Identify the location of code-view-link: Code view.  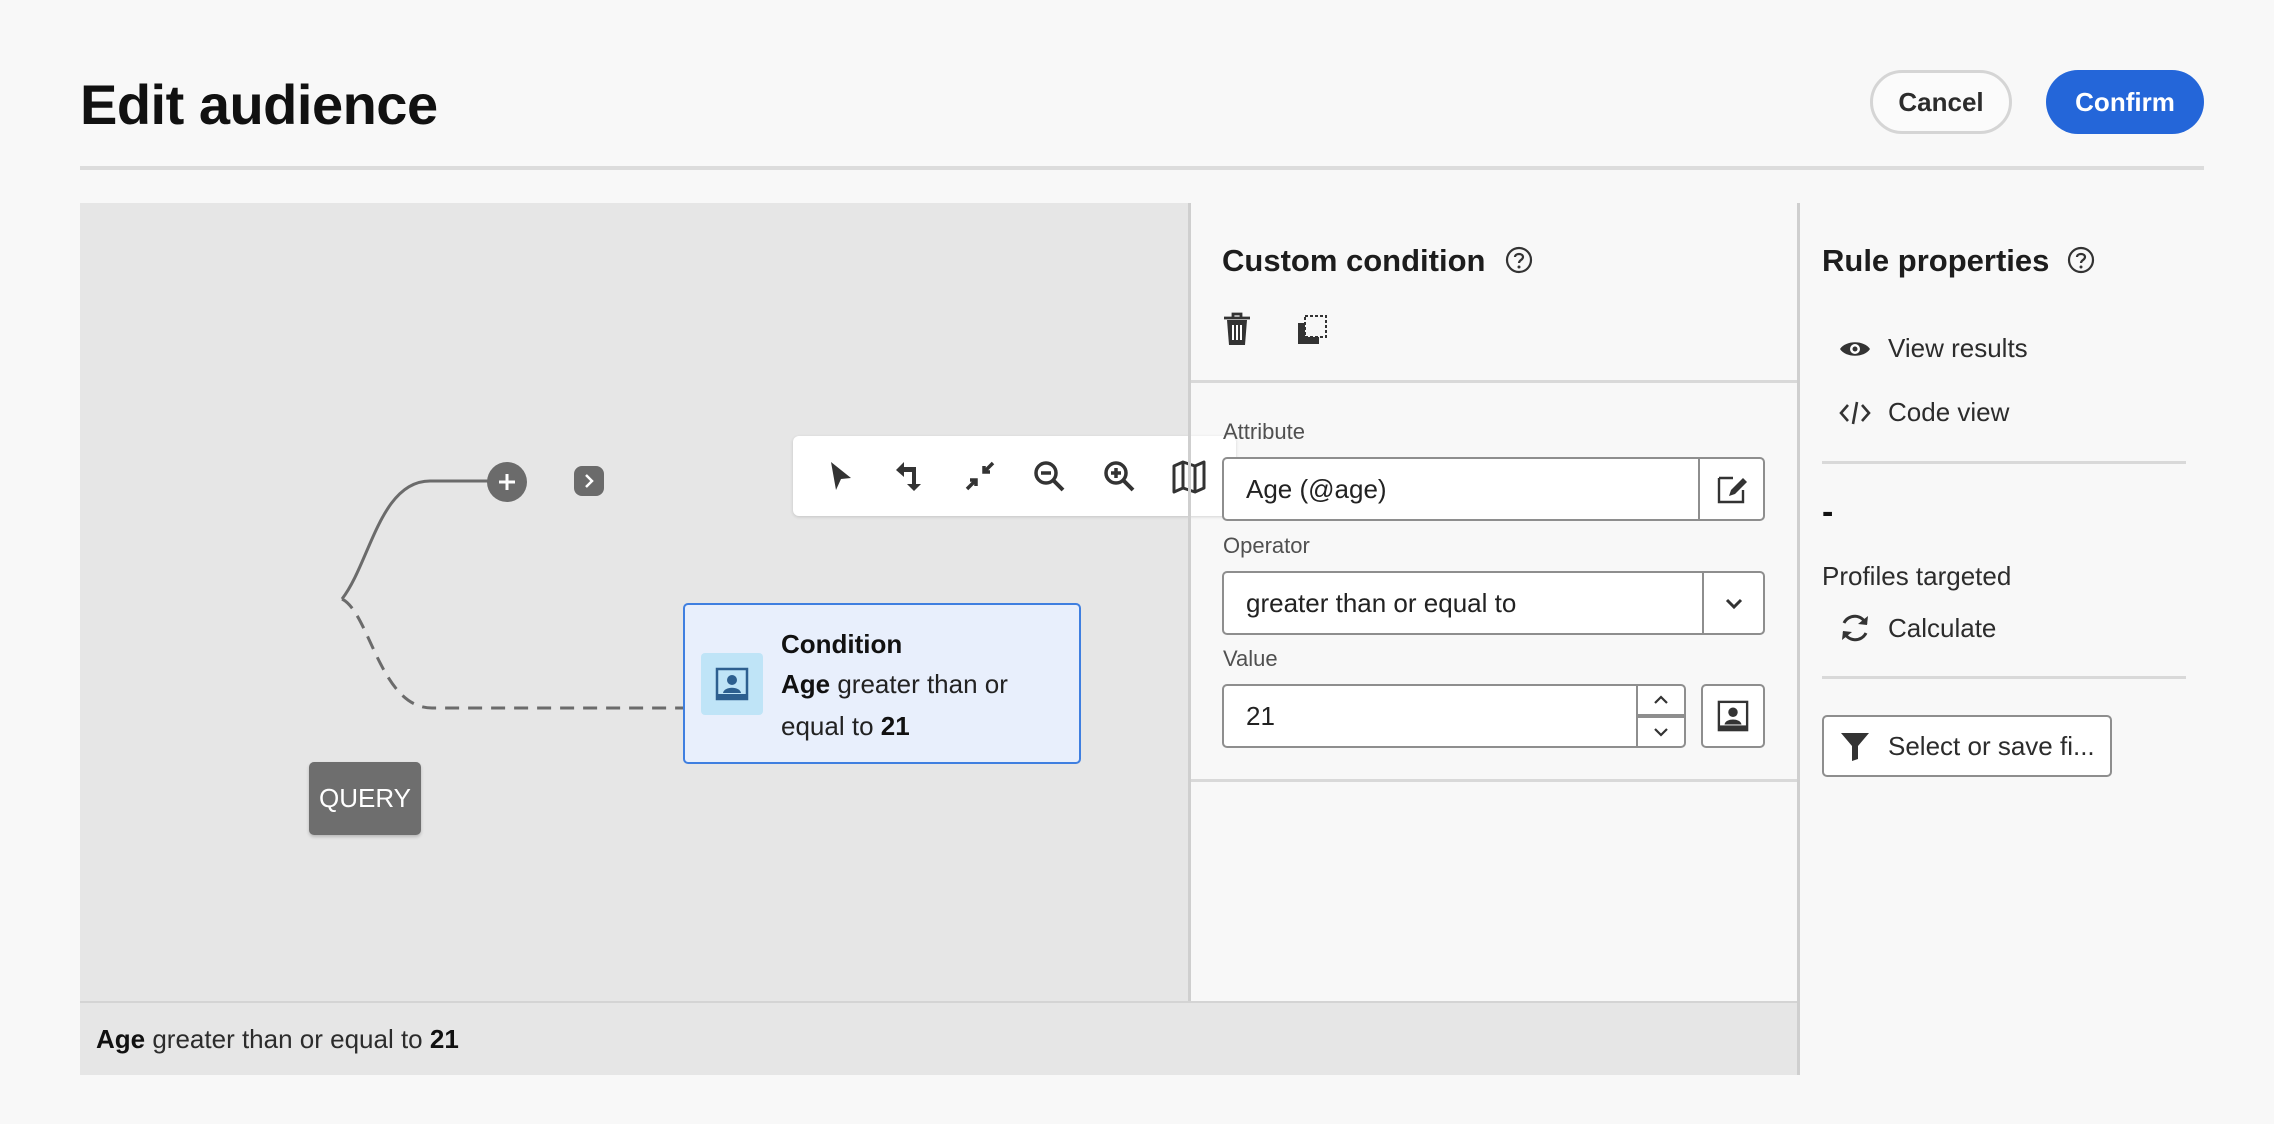
(1923, 412).